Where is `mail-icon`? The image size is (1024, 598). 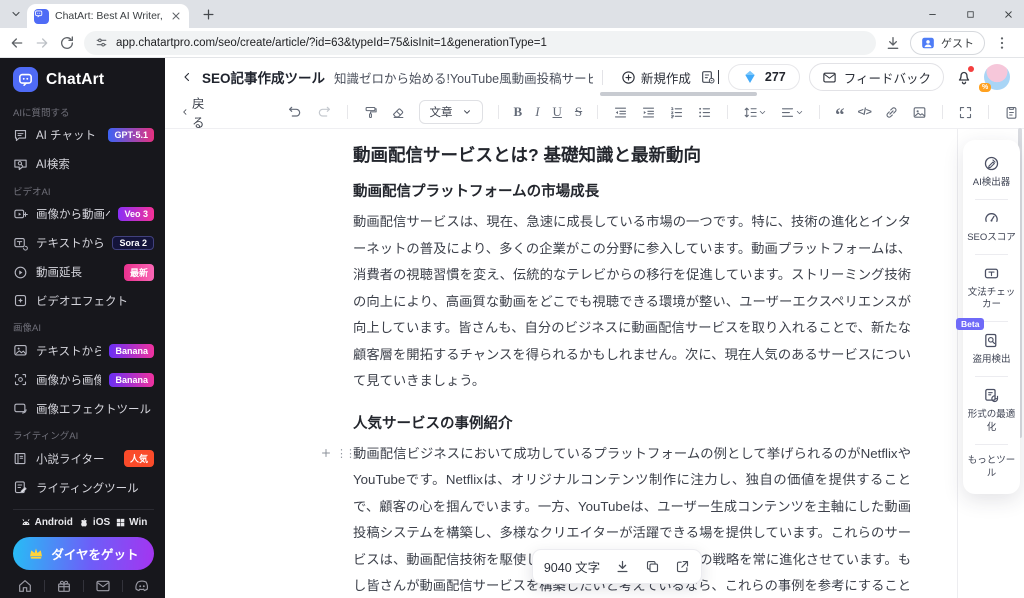 mail-icon is located at coordinates (103, 586).